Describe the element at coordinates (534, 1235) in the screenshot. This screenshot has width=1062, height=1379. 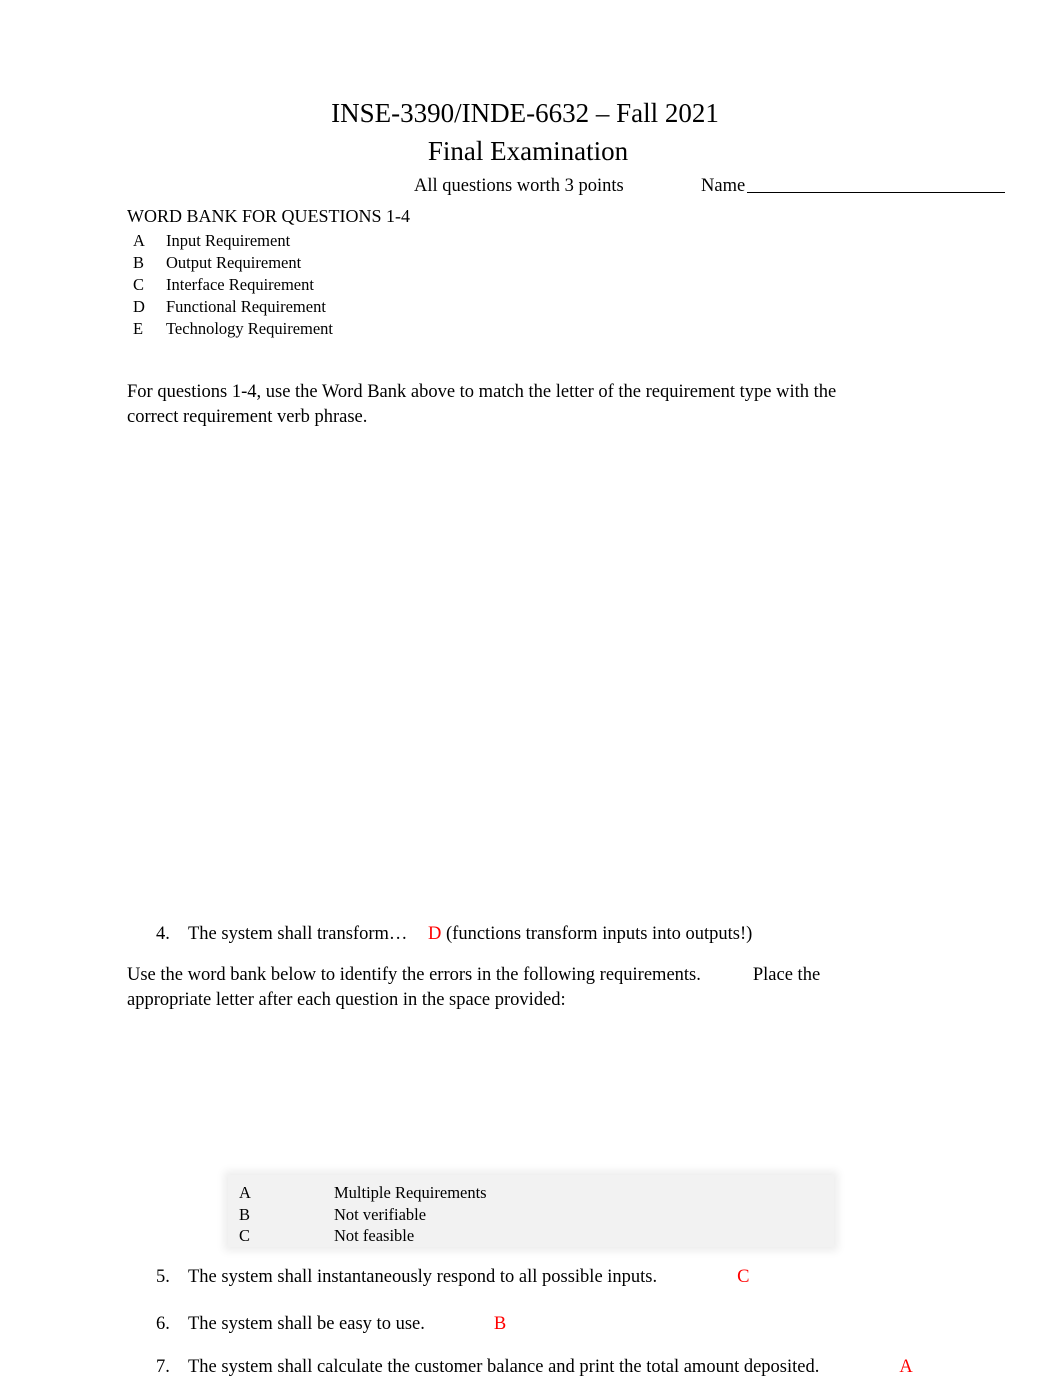
I see `error-word-bank-row: C Not feasible` at that location.